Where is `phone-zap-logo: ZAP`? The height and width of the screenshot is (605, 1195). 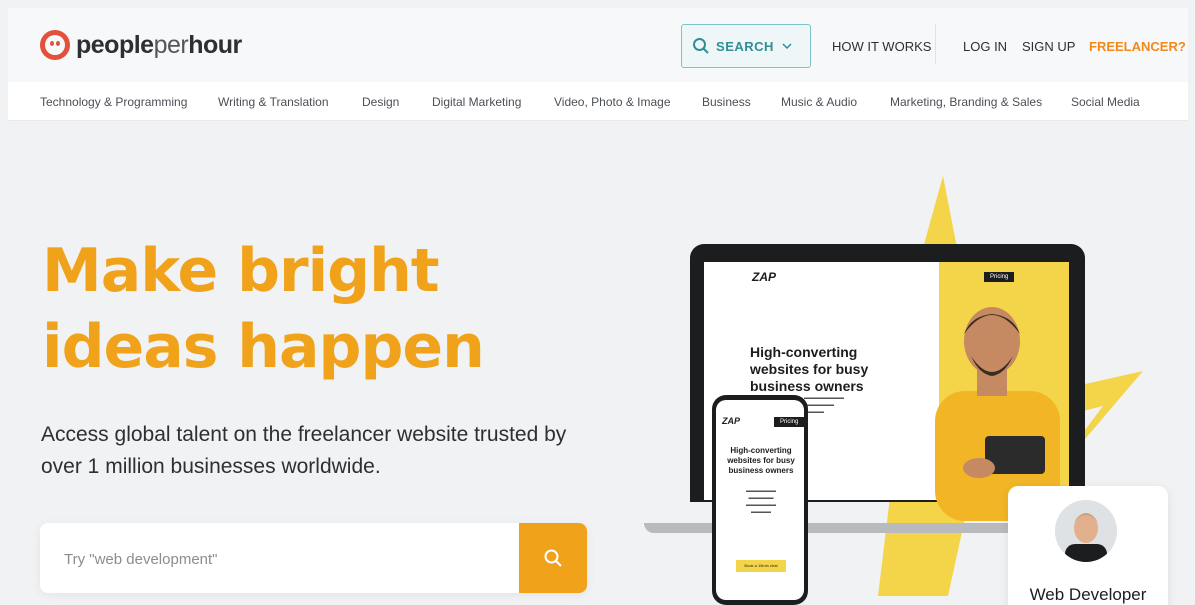
phone-zap-logo: ZAP is located at coordinates (731, 421).